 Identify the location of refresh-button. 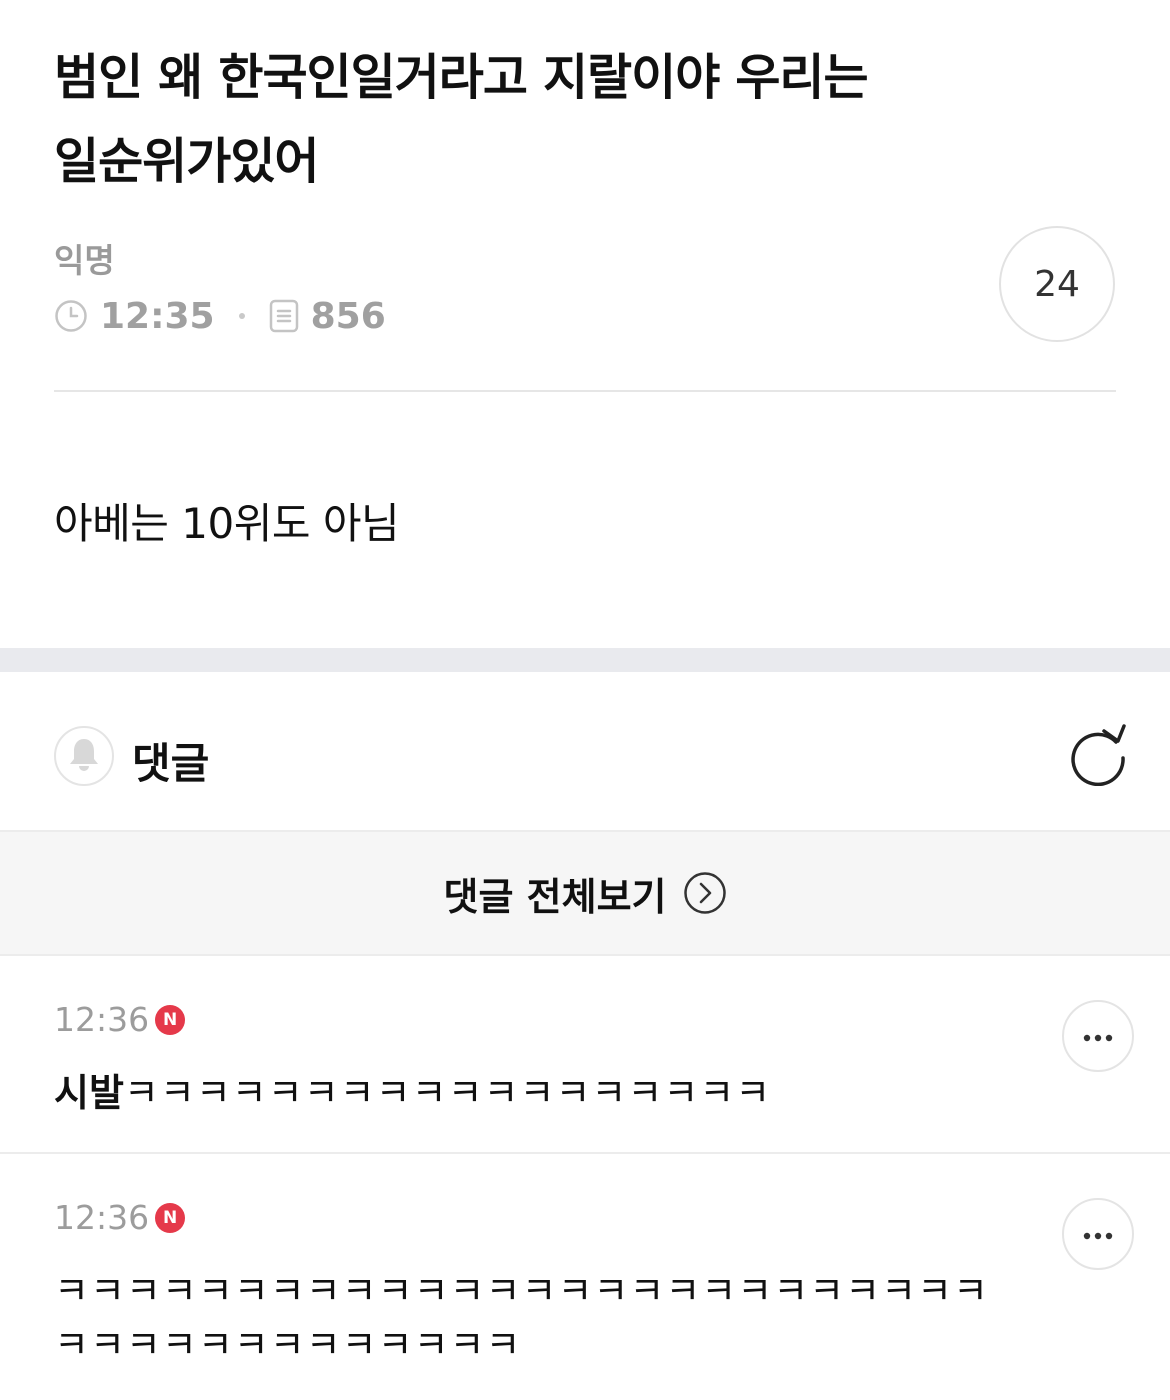
(1098, 754).